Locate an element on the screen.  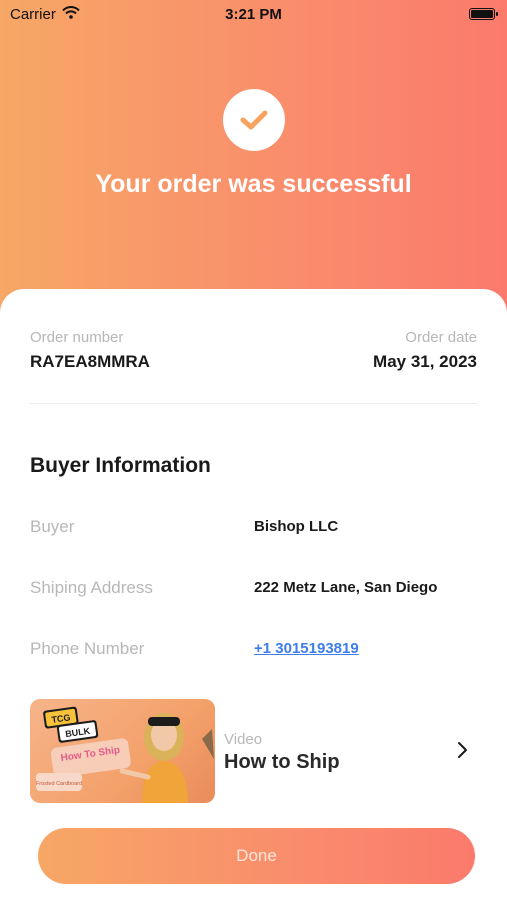
phone-link: +1 3015193819 is located at coordinates (306, 648).